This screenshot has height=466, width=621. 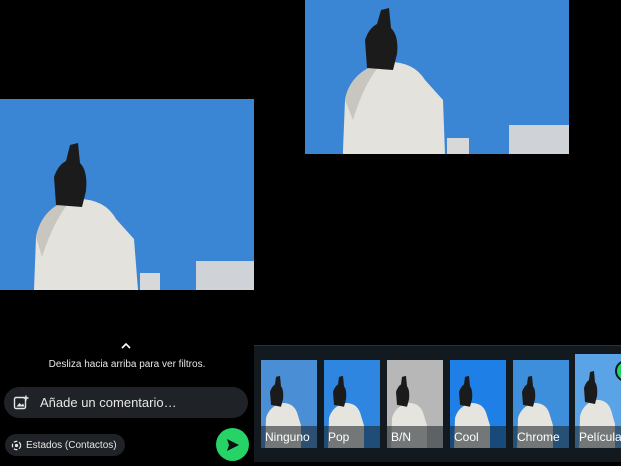 What do you see at coordinates (437, 77) in the screenshot?
I see `photo-preview-top` at bounding box center [437, 77].